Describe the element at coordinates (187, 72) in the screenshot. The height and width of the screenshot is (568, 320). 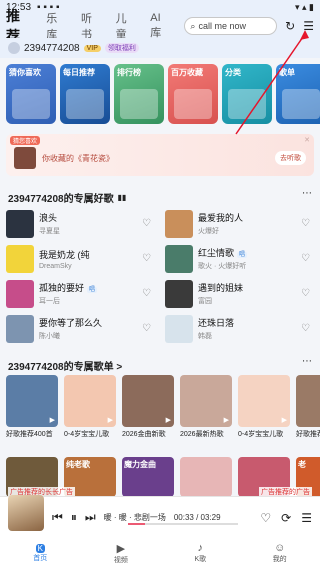
I see `category-label: 百万收藏` at that location.